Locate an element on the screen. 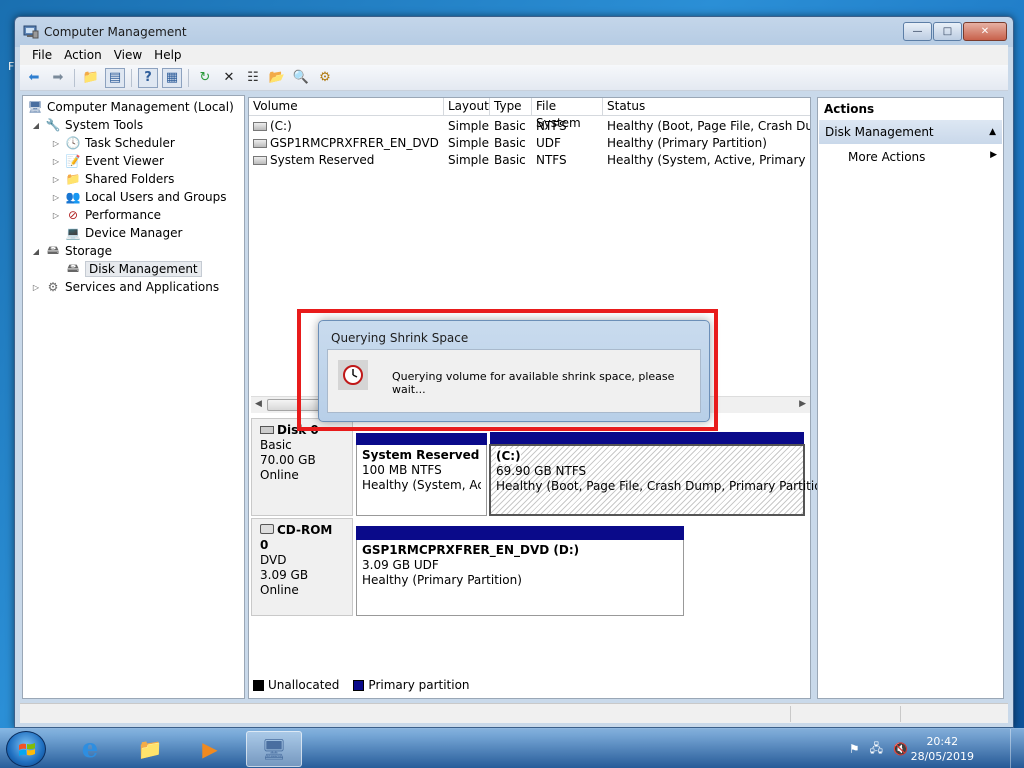 Image resolution: width=1024 pixels, height=768 pixels. help-button: ? is located at coordinates (148, 77).